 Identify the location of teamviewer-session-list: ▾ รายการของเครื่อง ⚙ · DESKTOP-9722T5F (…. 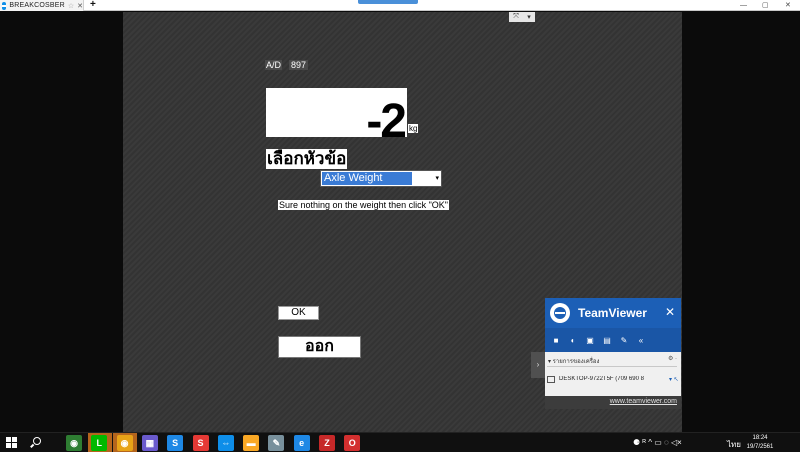
(613, 374).